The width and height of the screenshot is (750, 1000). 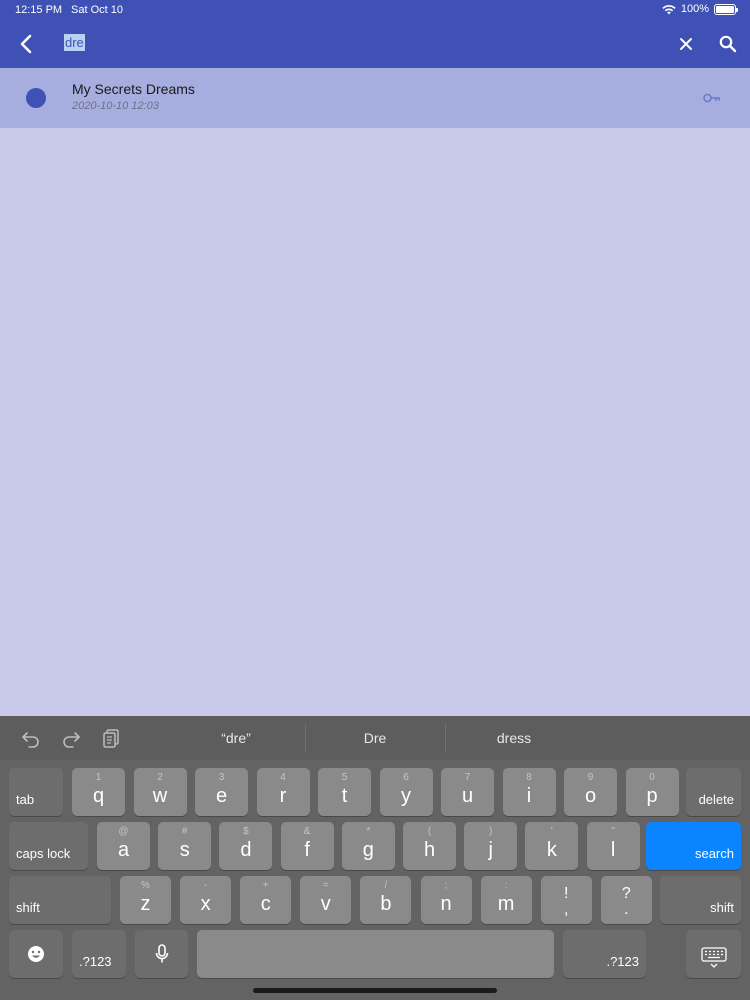 I want to click on wifi-icon, so click(x=669, y=9).